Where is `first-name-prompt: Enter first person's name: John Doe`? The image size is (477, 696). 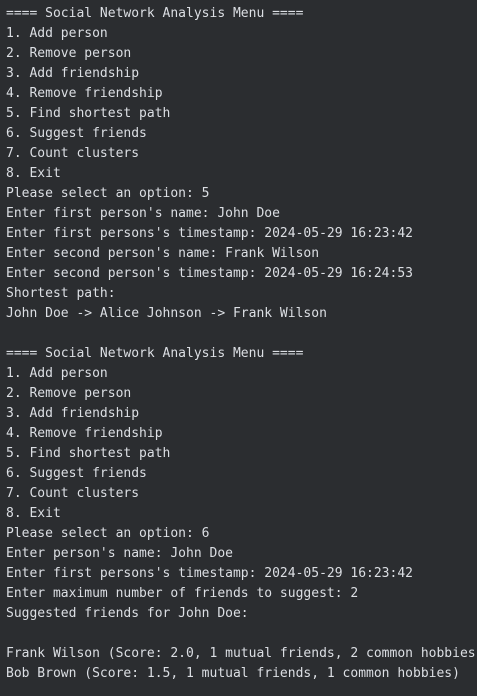 first-name-prompt: Enter first person's name: John Doe is located at coordinates (143, 213).